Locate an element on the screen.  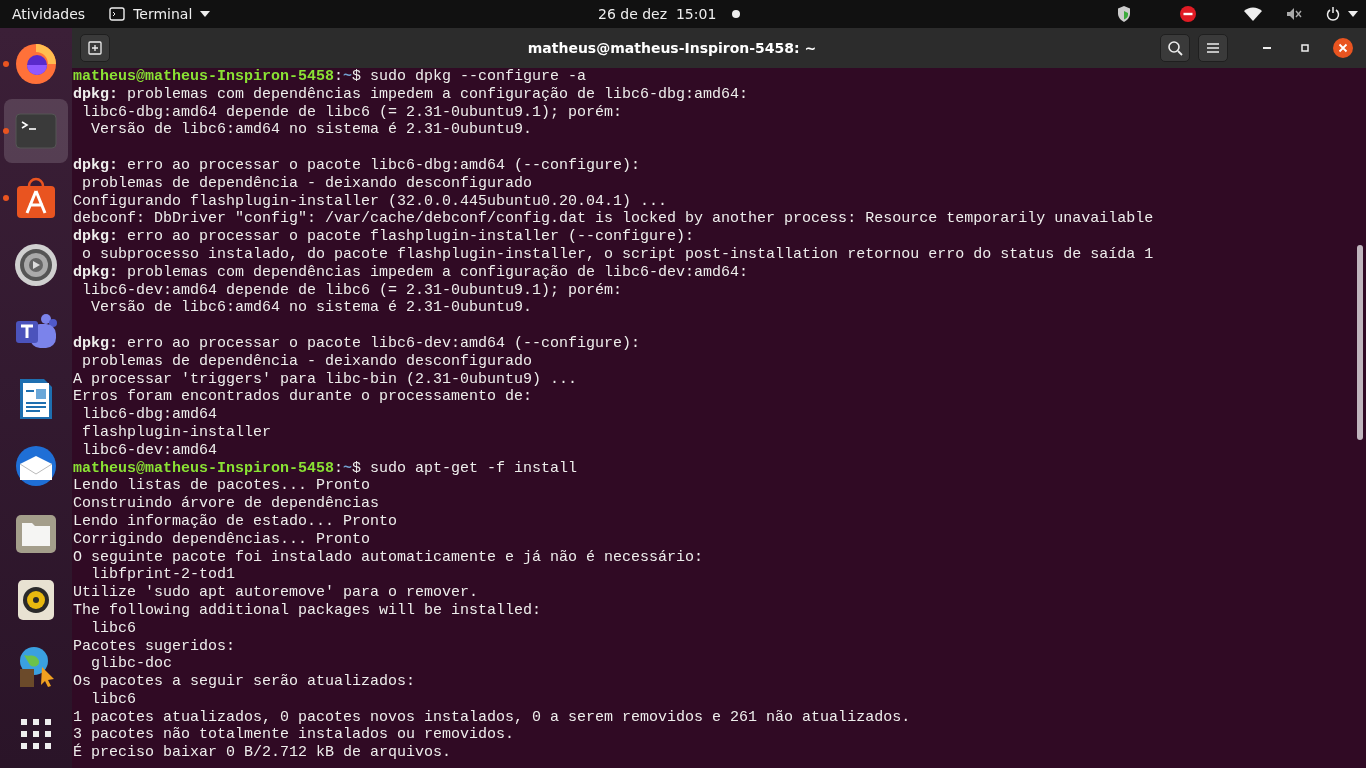
output-line: dpkg: problemas com dependências impedem a configuração de libc6-dbg:amd64: is located at coordinates (411, 94).